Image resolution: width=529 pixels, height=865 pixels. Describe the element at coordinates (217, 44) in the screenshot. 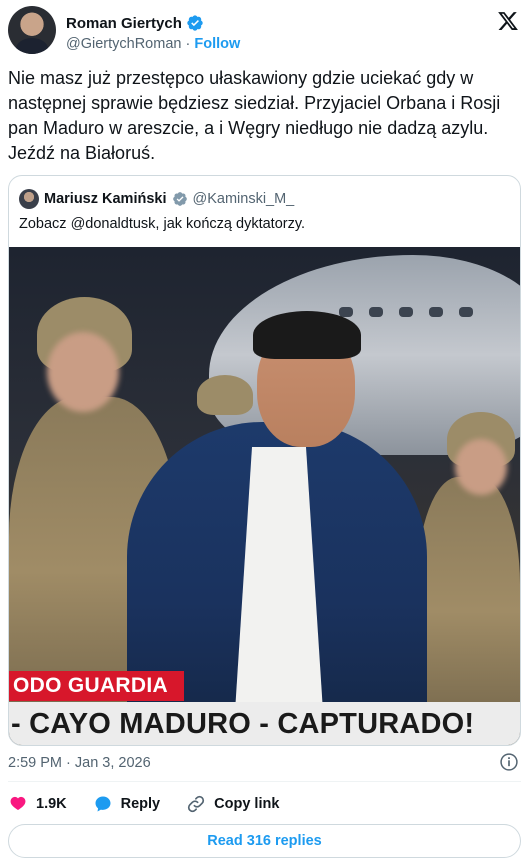

I see `follow-button: Follow` at that location.